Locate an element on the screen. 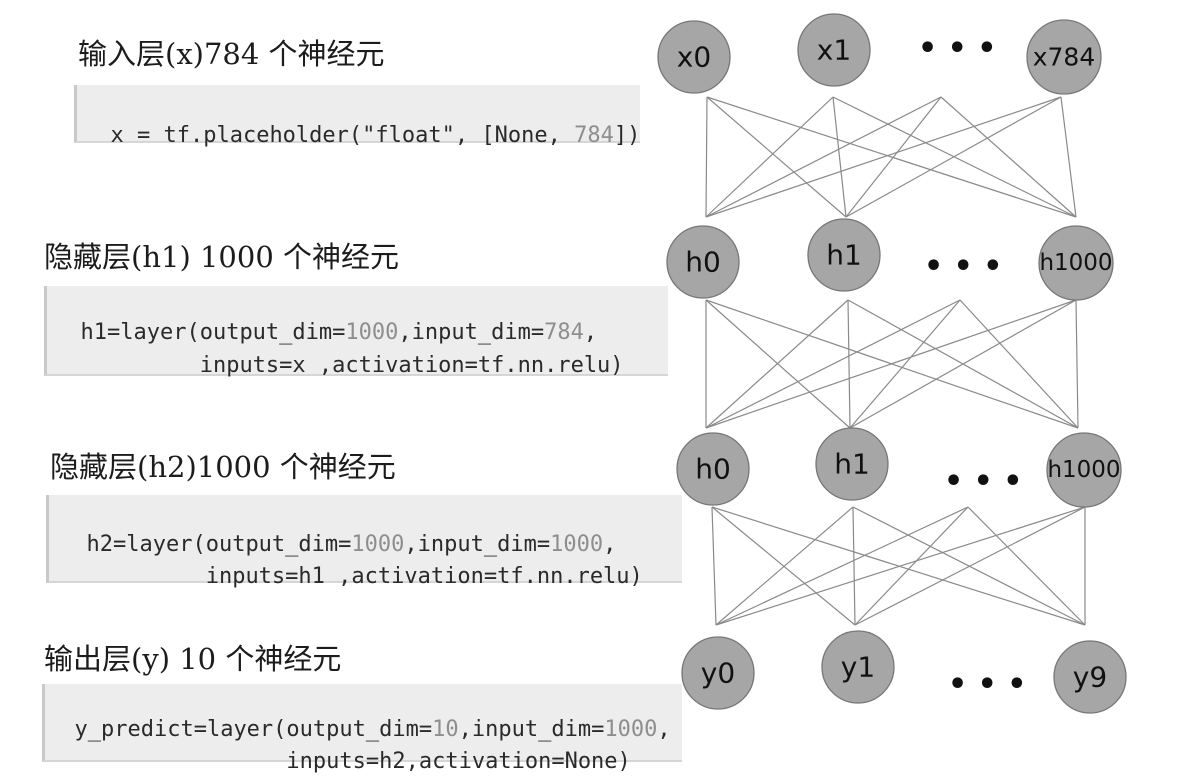  neuron-label: y0 is located at coordinates (718, 673).